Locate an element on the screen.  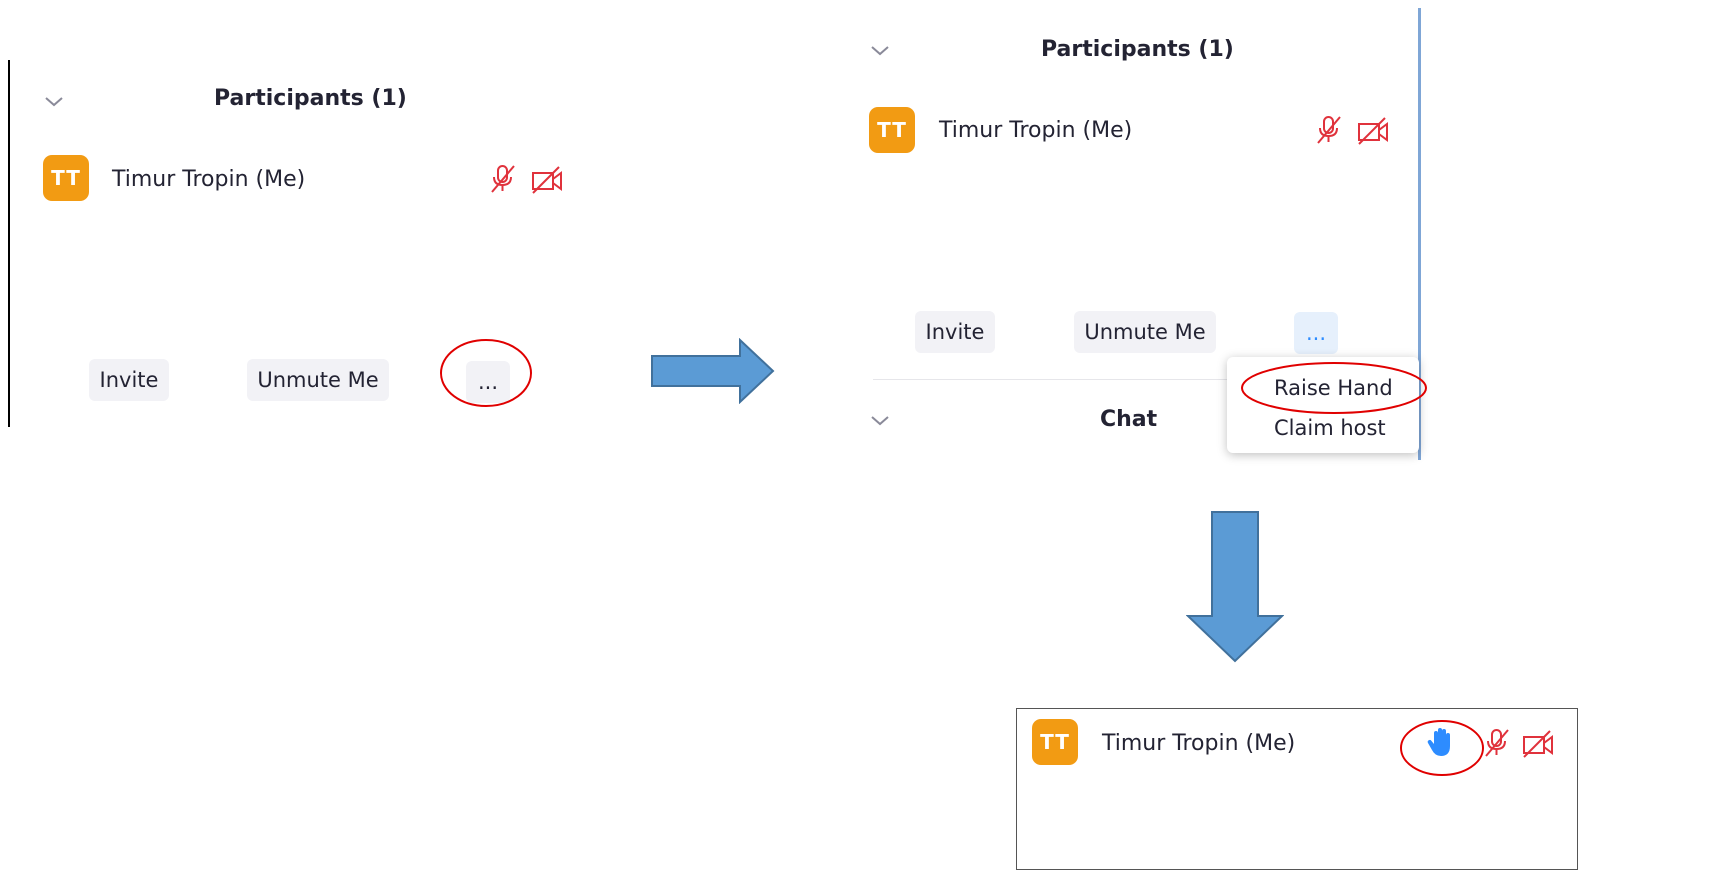
section-divider is located at coordinates (1053, 379).